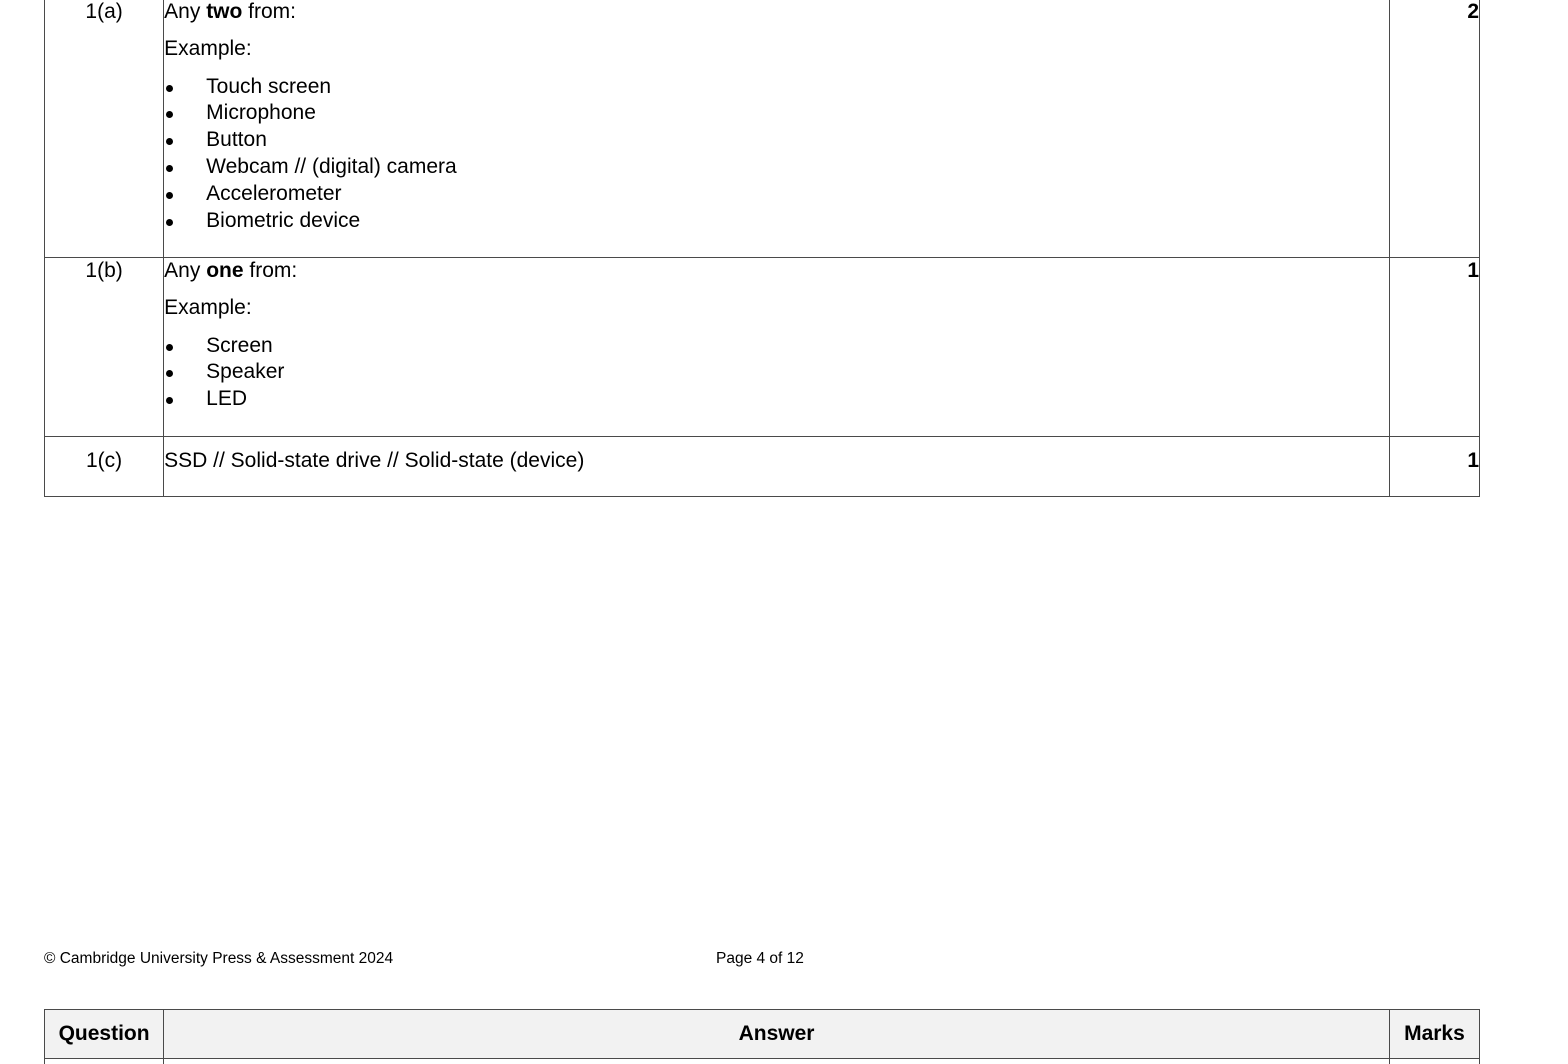  I want to click on answer-list: Screen Speaker LED, so click(776, 373).